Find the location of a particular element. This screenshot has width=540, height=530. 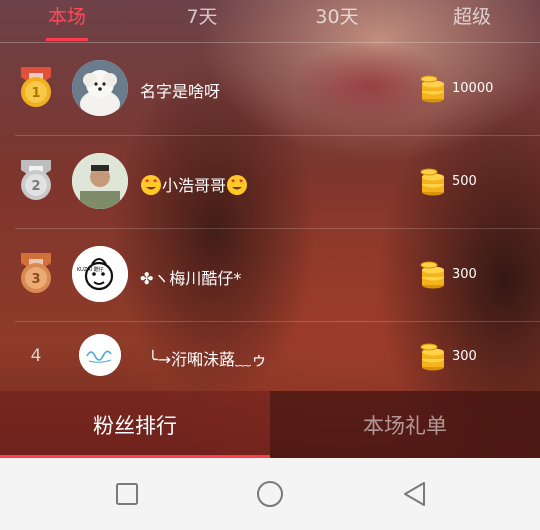

home-icon is located at coordinates (270, 494).